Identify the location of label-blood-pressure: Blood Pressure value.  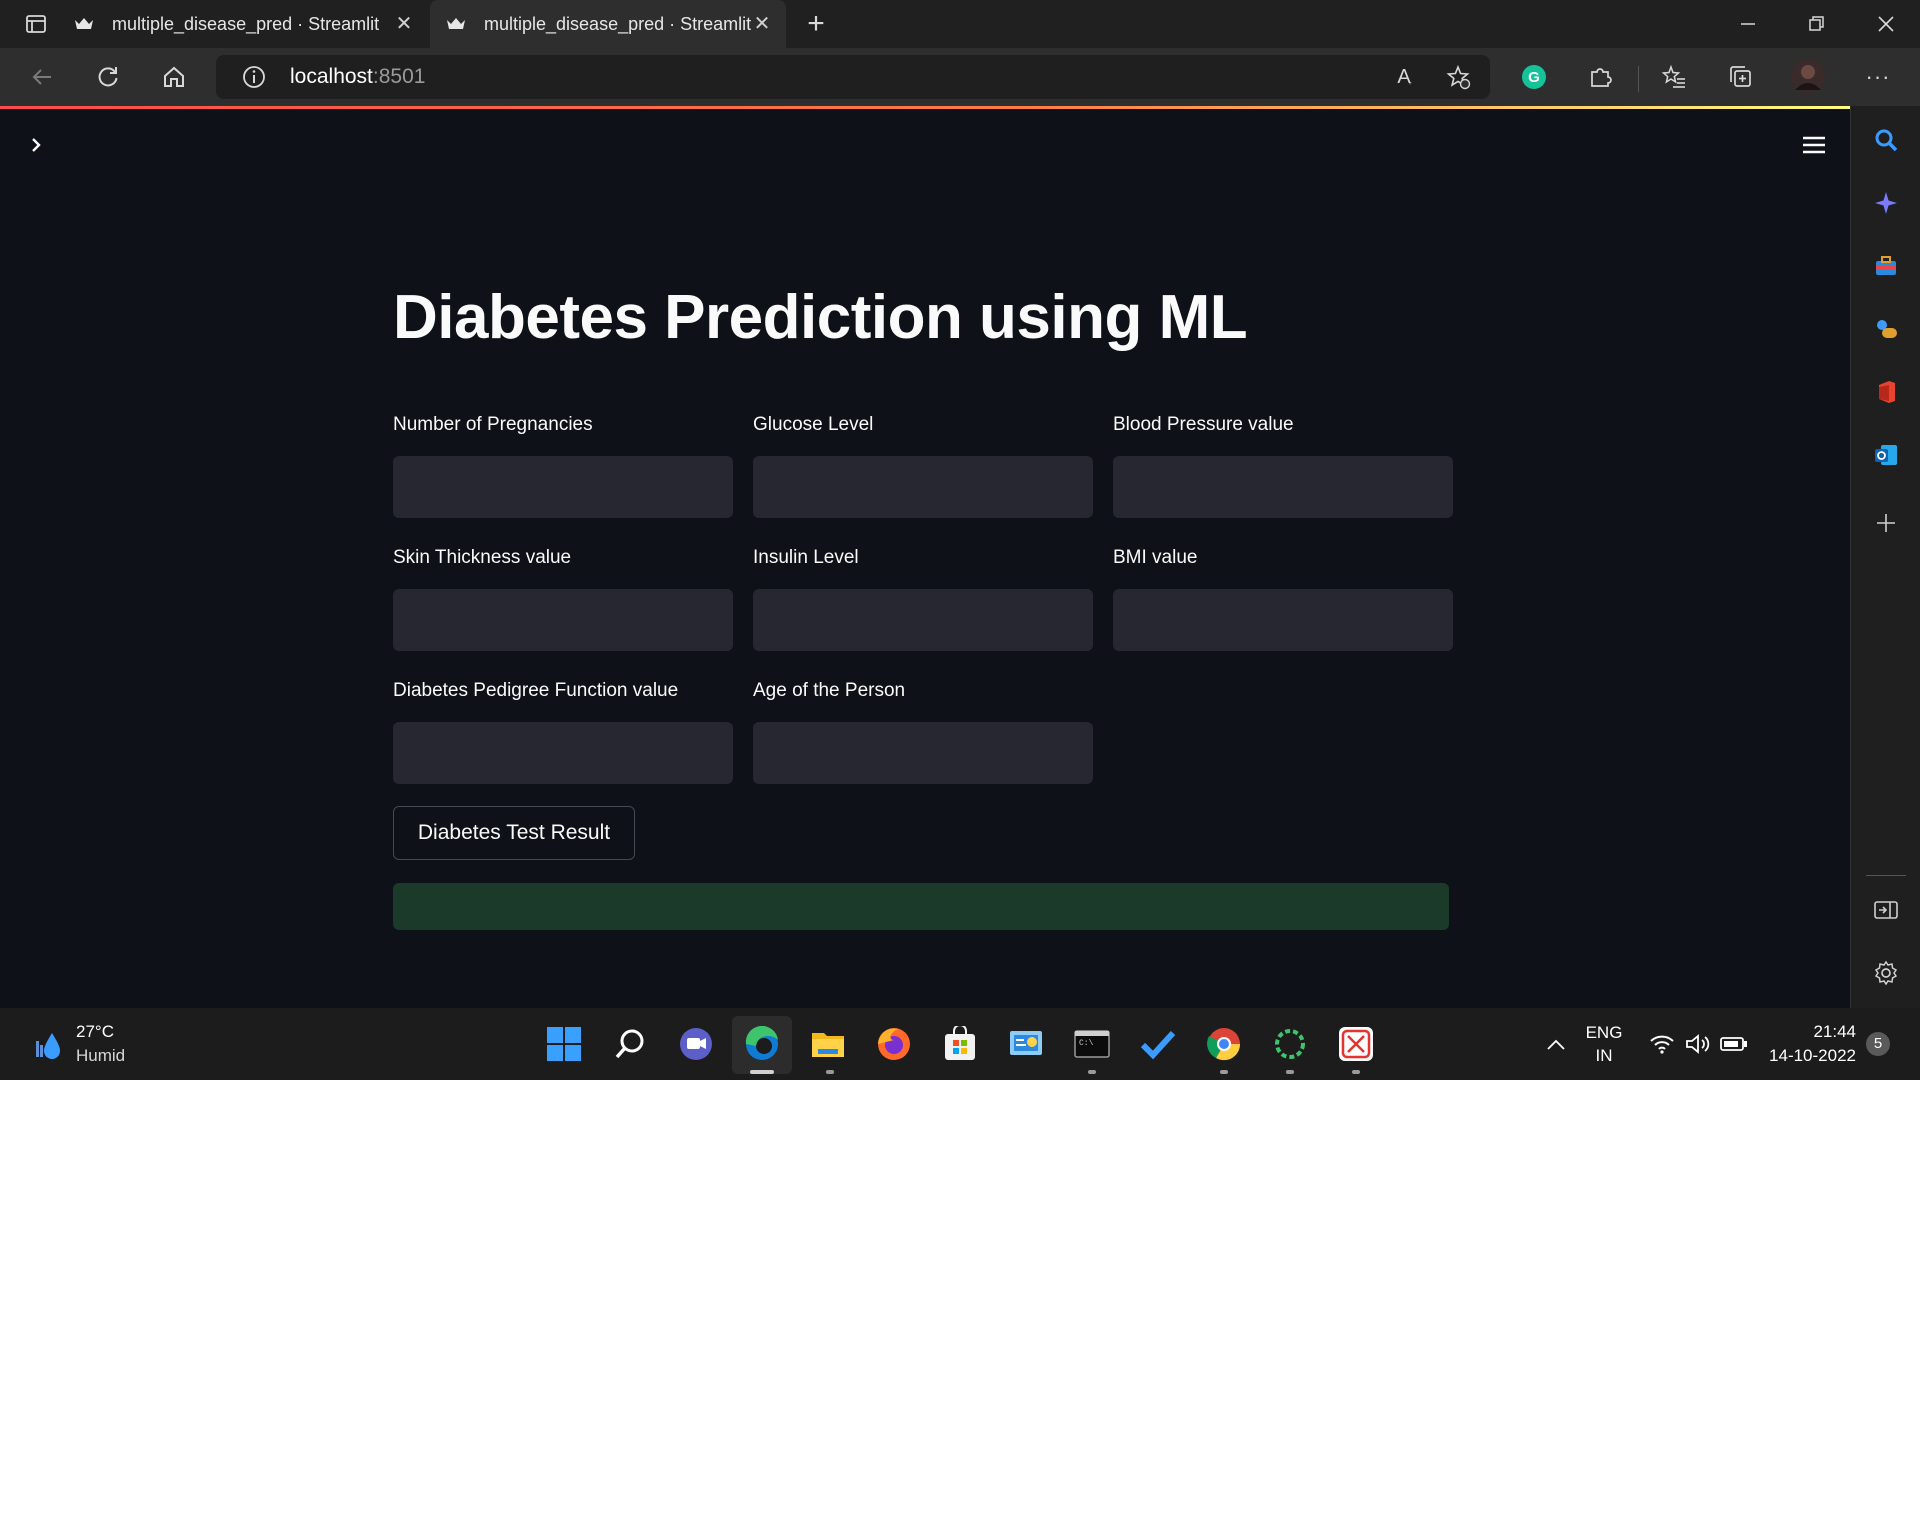
(1203, 424).